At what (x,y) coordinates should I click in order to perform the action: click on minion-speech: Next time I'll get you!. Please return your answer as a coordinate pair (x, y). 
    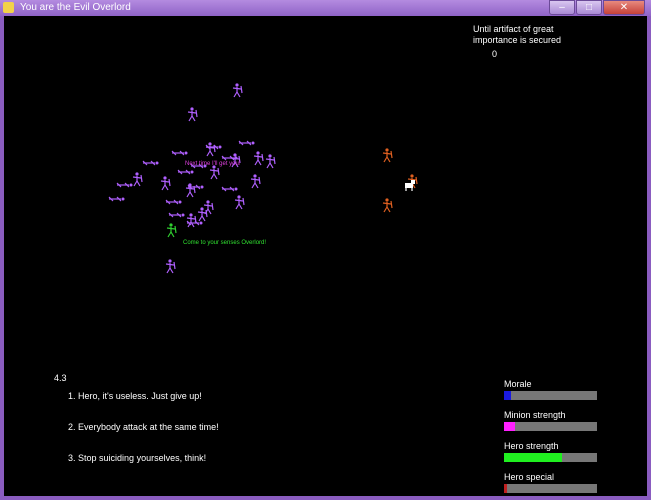
    Looking at the image, I should click on (213, 164).